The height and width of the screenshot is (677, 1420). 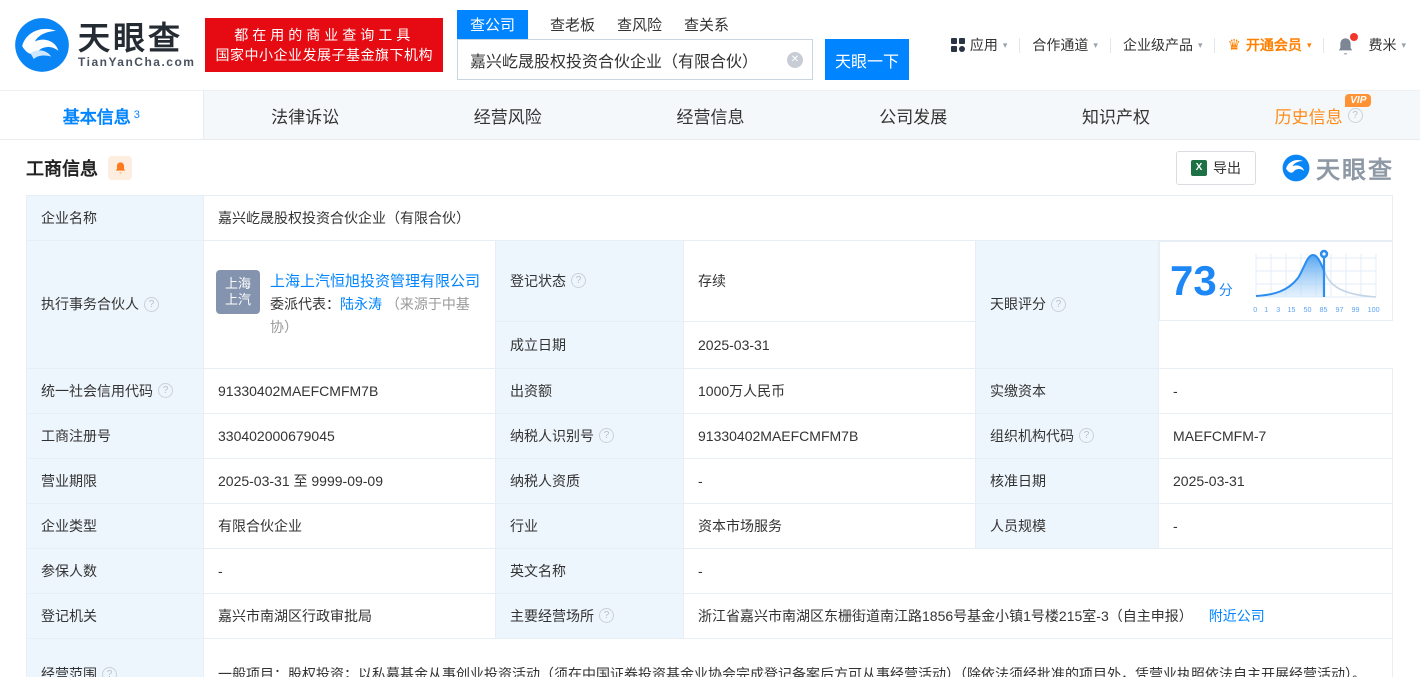 What do you see at coordinates (957, 45) in the screenshot?
I see `apps-grid-icon` at bounding box center [957, 45].